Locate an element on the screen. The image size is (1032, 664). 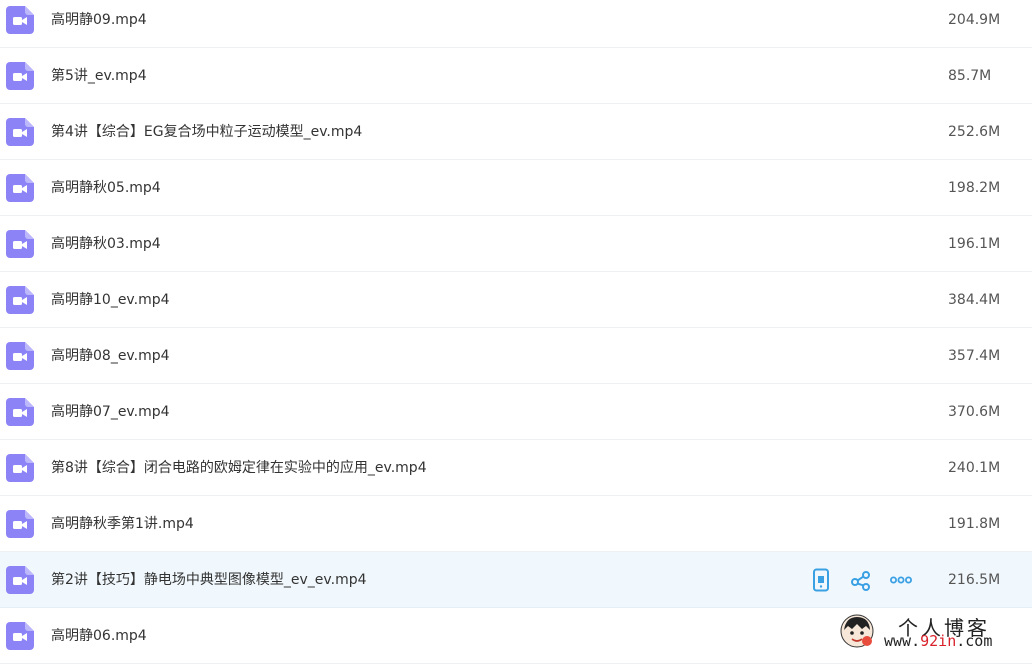
file-name: 高明静秋05.mp4 is located at coordinates (106, 188).